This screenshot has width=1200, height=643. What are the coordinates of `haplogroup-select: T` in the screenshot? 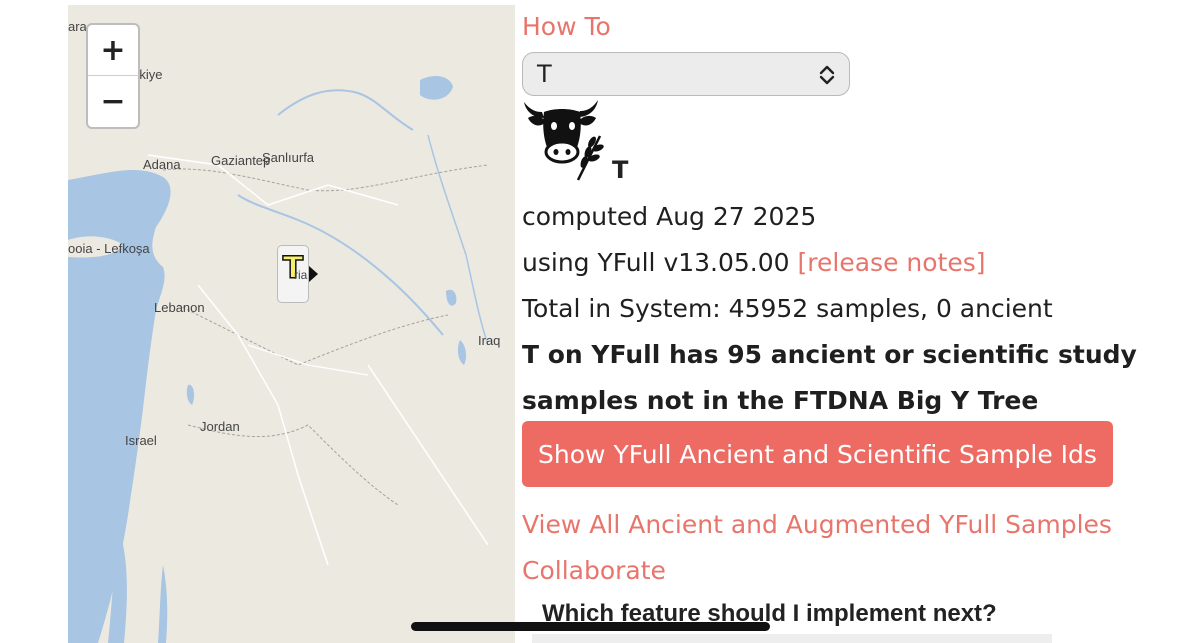 It's located at (686, 74).